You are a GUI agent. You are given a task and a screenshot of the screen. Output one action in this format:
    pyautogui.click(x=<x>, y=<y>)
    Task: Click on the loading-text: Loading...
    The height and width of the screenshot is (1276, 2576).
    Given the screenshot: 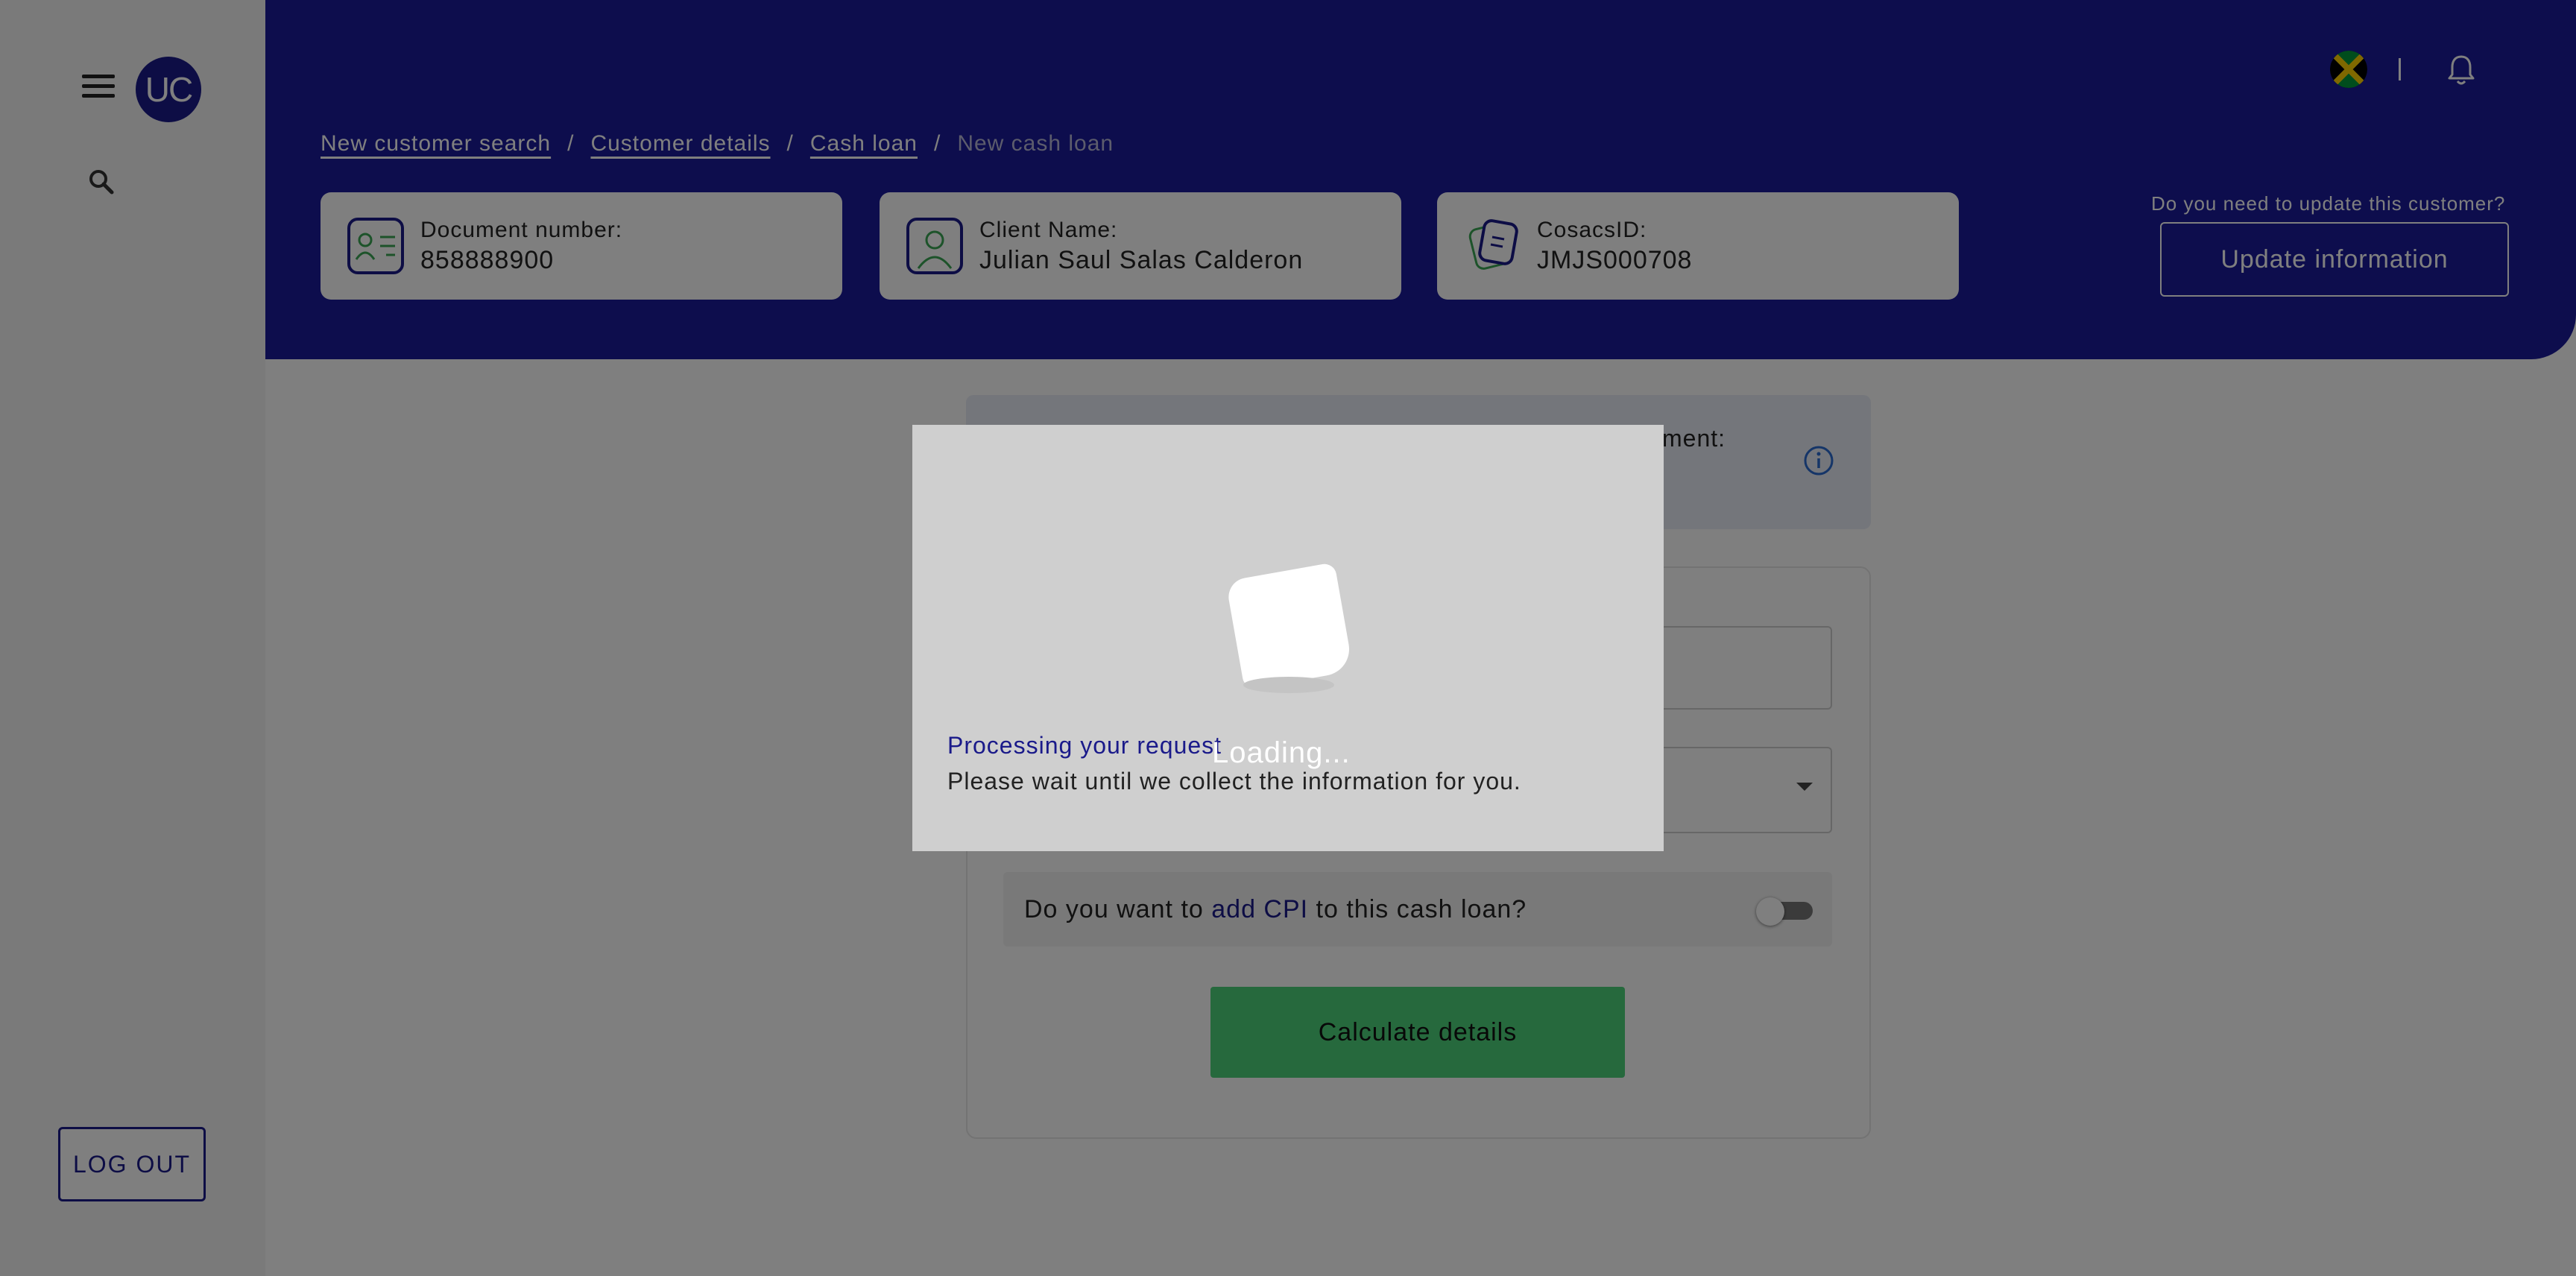 What is the action you would take?
    pyautogui.click(x=1282, y=752)
    